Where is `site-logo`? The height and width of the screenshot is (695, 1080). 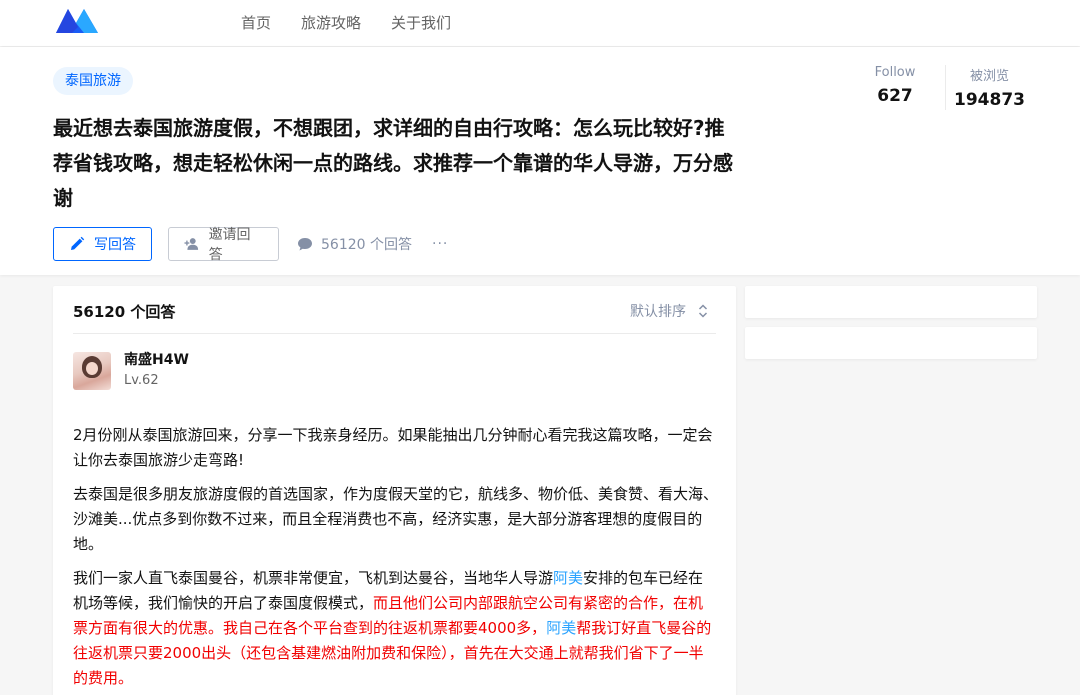 site-logo is located at coordinates (77, 20).